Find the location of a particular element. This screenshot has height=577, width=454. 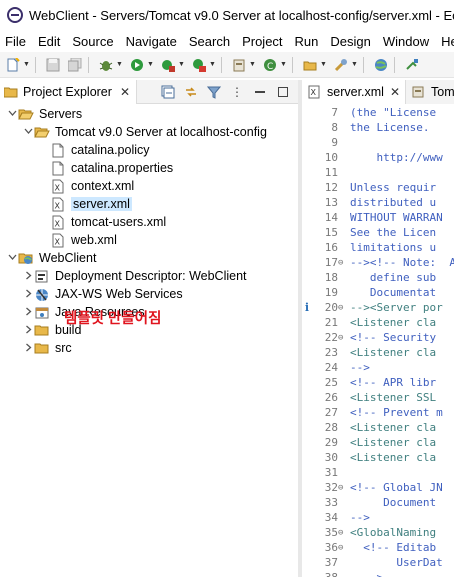

globe-icon is located at coordinates (381, 65).